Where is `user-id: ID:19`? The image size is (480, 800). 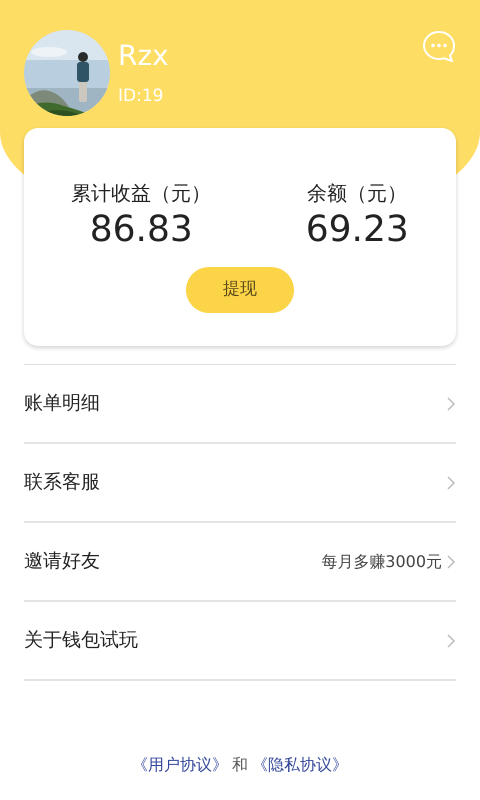 user-id: ID:19 is located at coordinates (141, 96).